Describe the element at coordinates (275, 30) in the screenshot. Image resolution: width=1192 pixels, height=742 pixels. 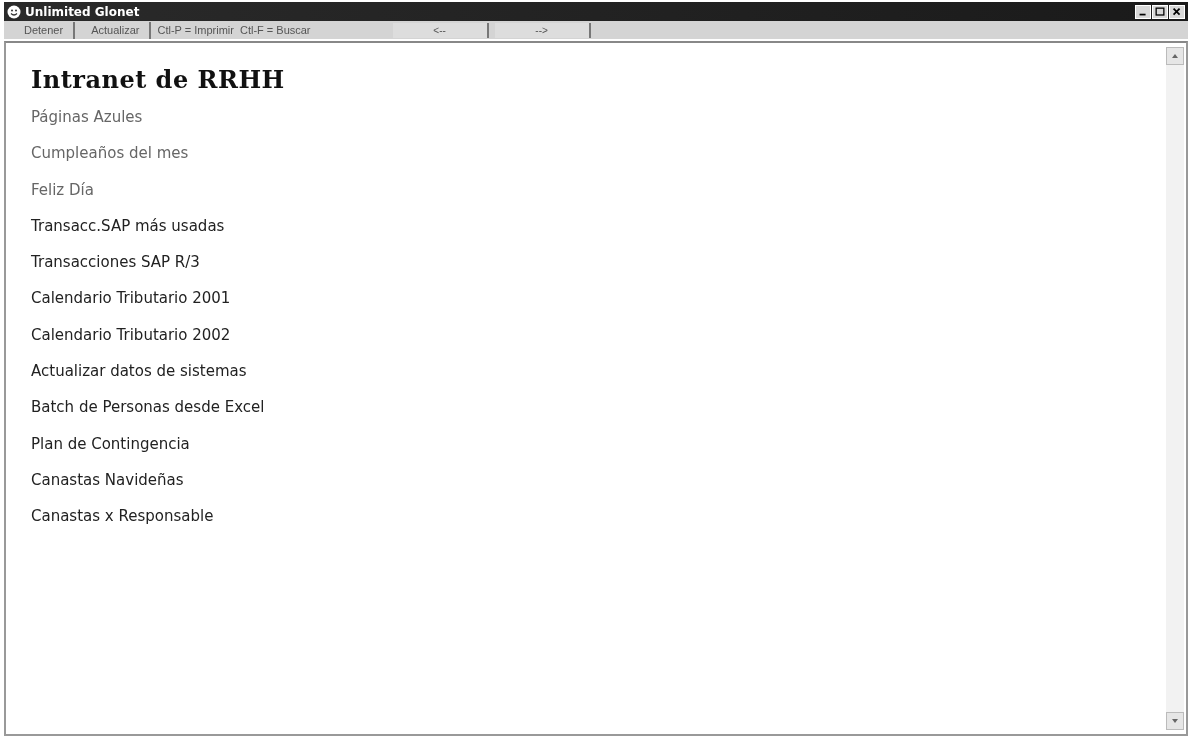
I see `shortcut-hint: Ctl-F = Buscar` at that location.